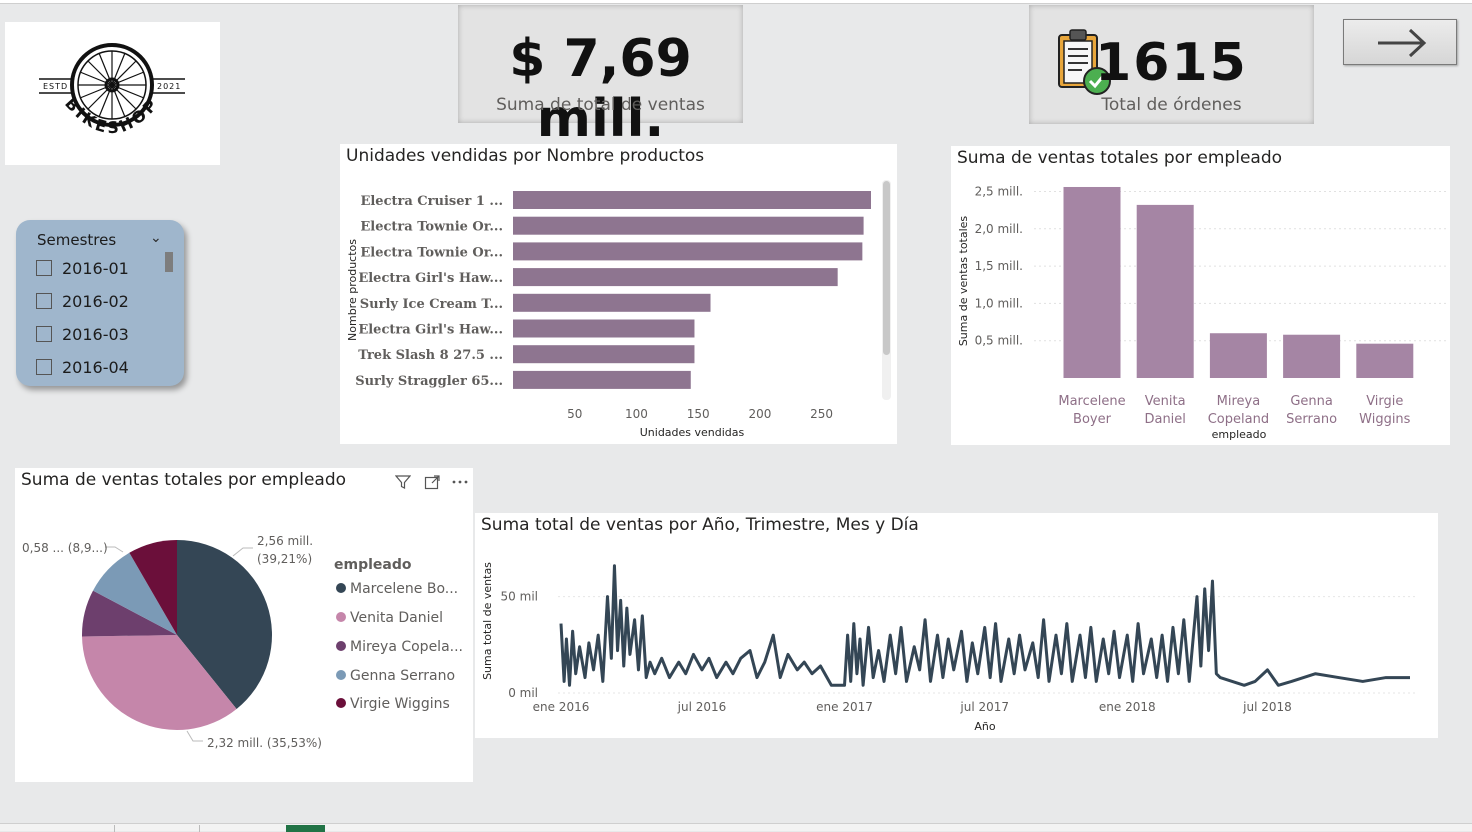  I want to click on bikeshop-logo: ESTD 2021 BIKESHOP, so click(112, 90).